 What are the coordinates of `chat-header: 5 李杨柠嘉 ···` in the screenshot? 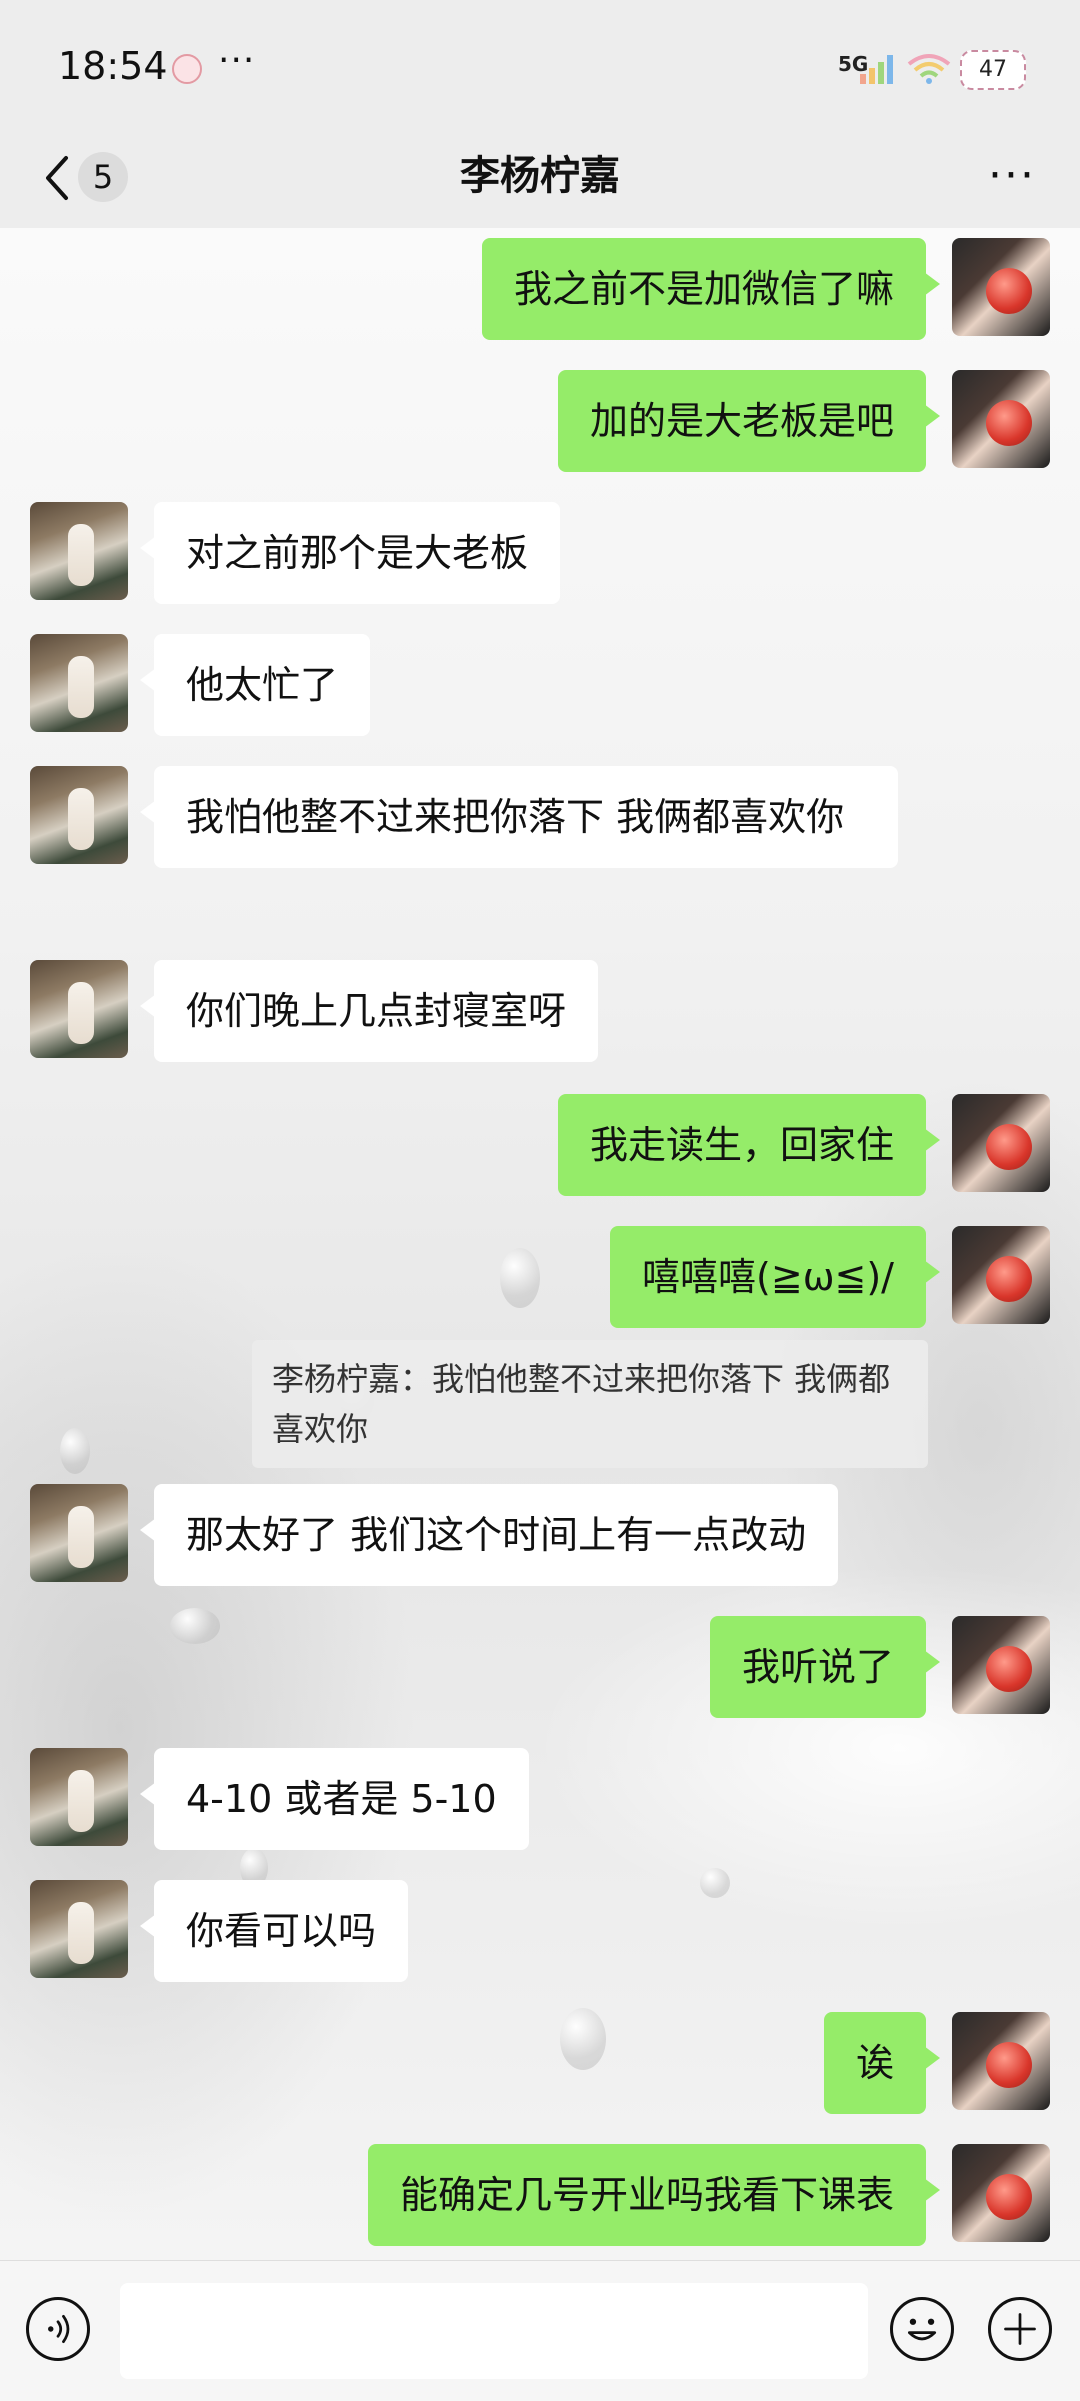 It's located at (540, 180).